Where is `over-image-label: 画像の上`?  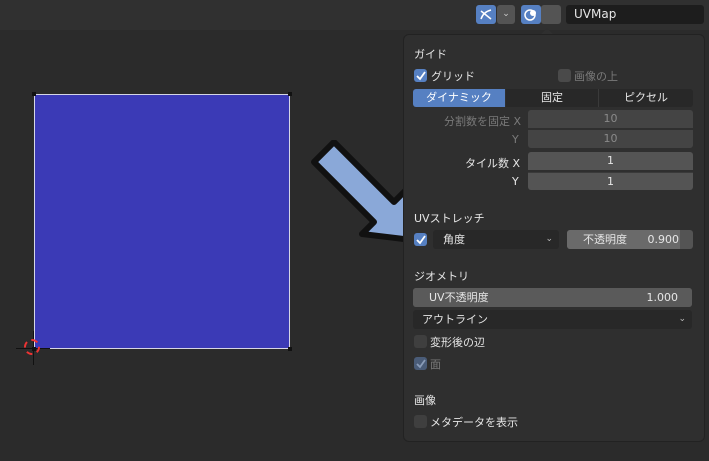
over-image-label: 画像の上 is located at coordinates (596, 76).